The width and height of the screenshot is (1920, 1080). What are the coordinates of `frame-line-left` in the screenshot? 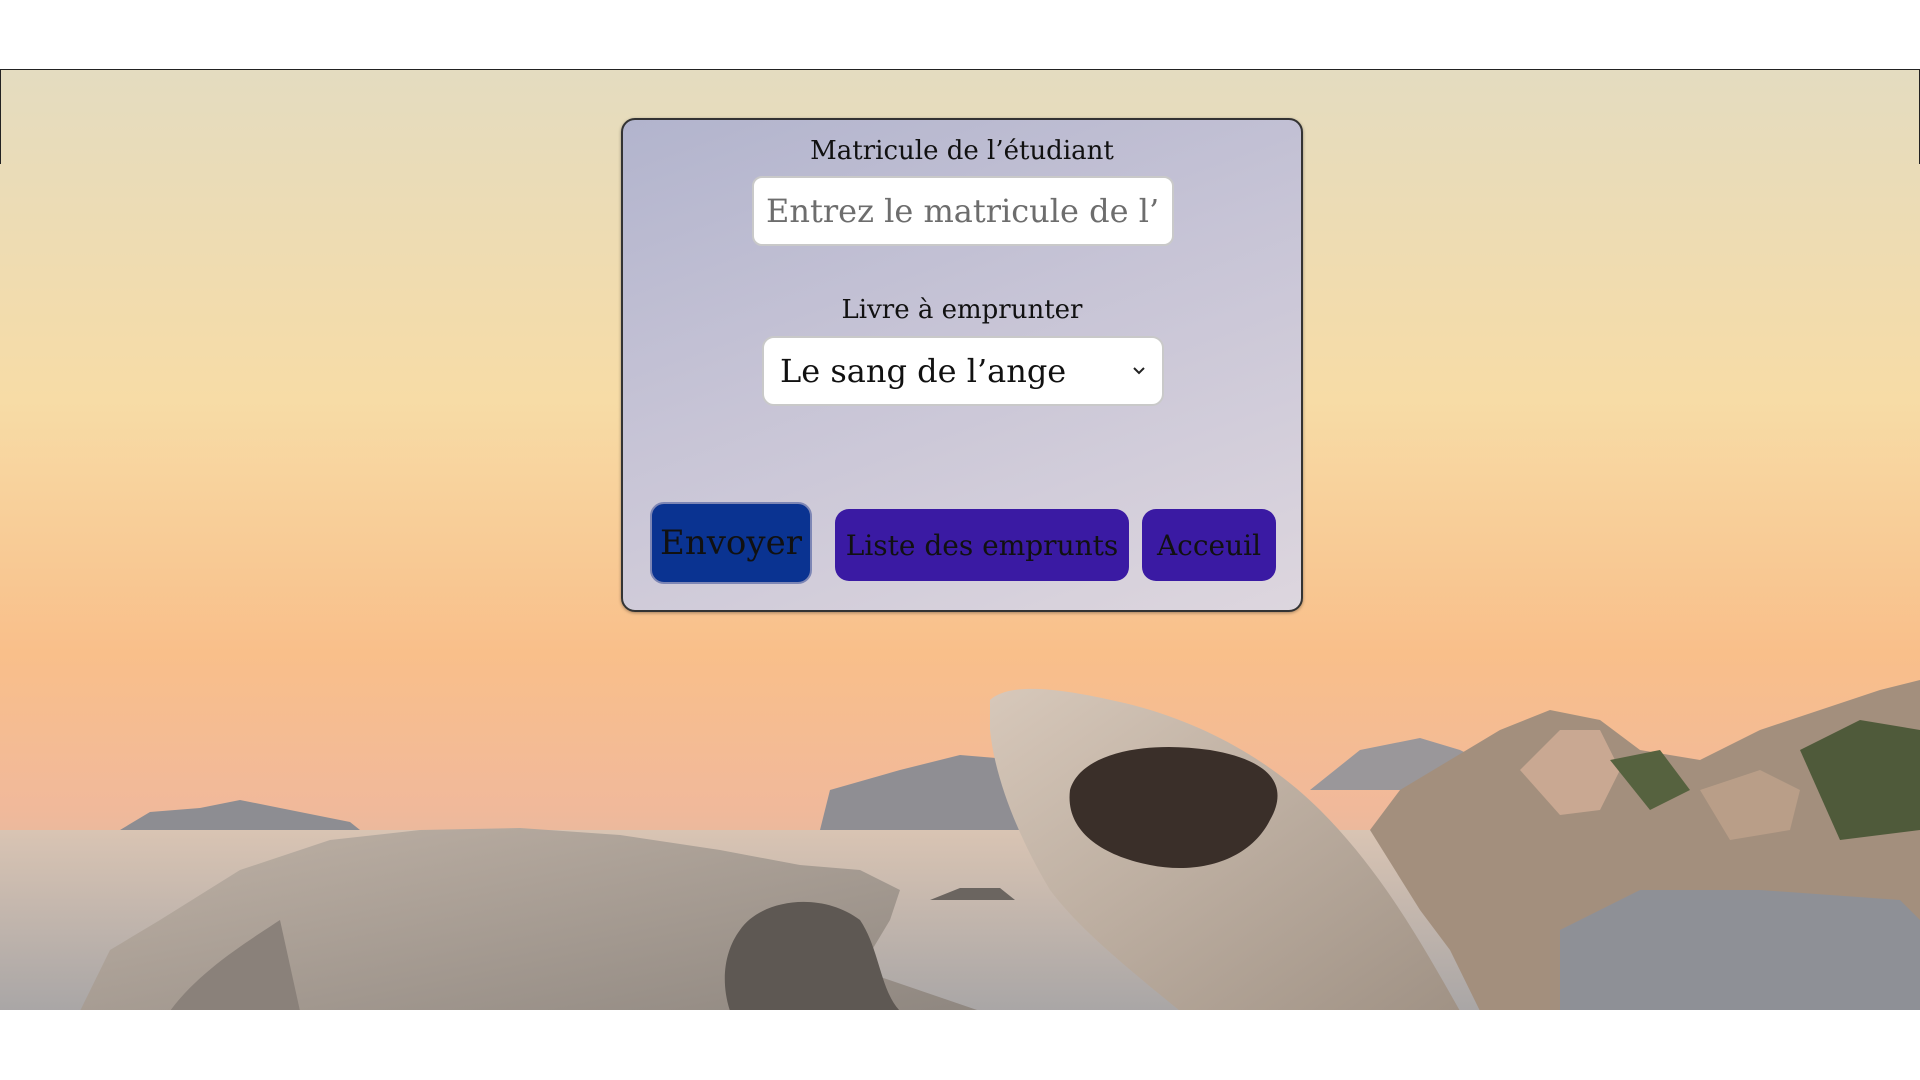 It's located at (0, 116).